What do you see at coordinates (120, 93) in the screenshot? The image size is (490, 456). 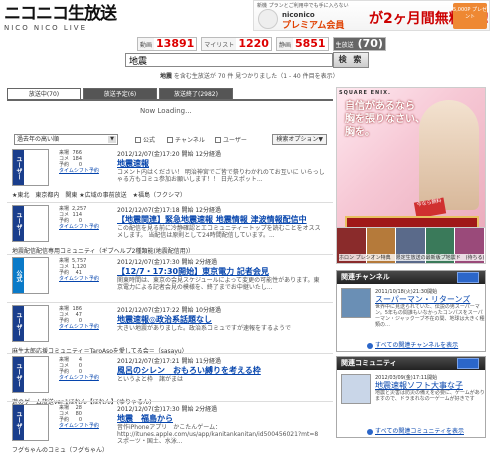 I see `tab-reserved: 放送予定(6)` at bounding box center [120, 93].